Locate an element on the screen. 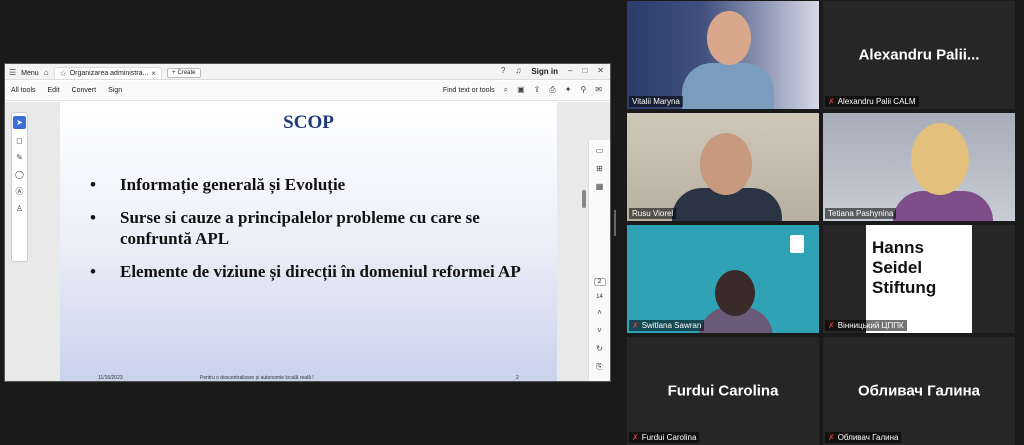 This screenshot has width=1024, height=445. page-up-icon: ˄ is located at coordinates (599, 313).